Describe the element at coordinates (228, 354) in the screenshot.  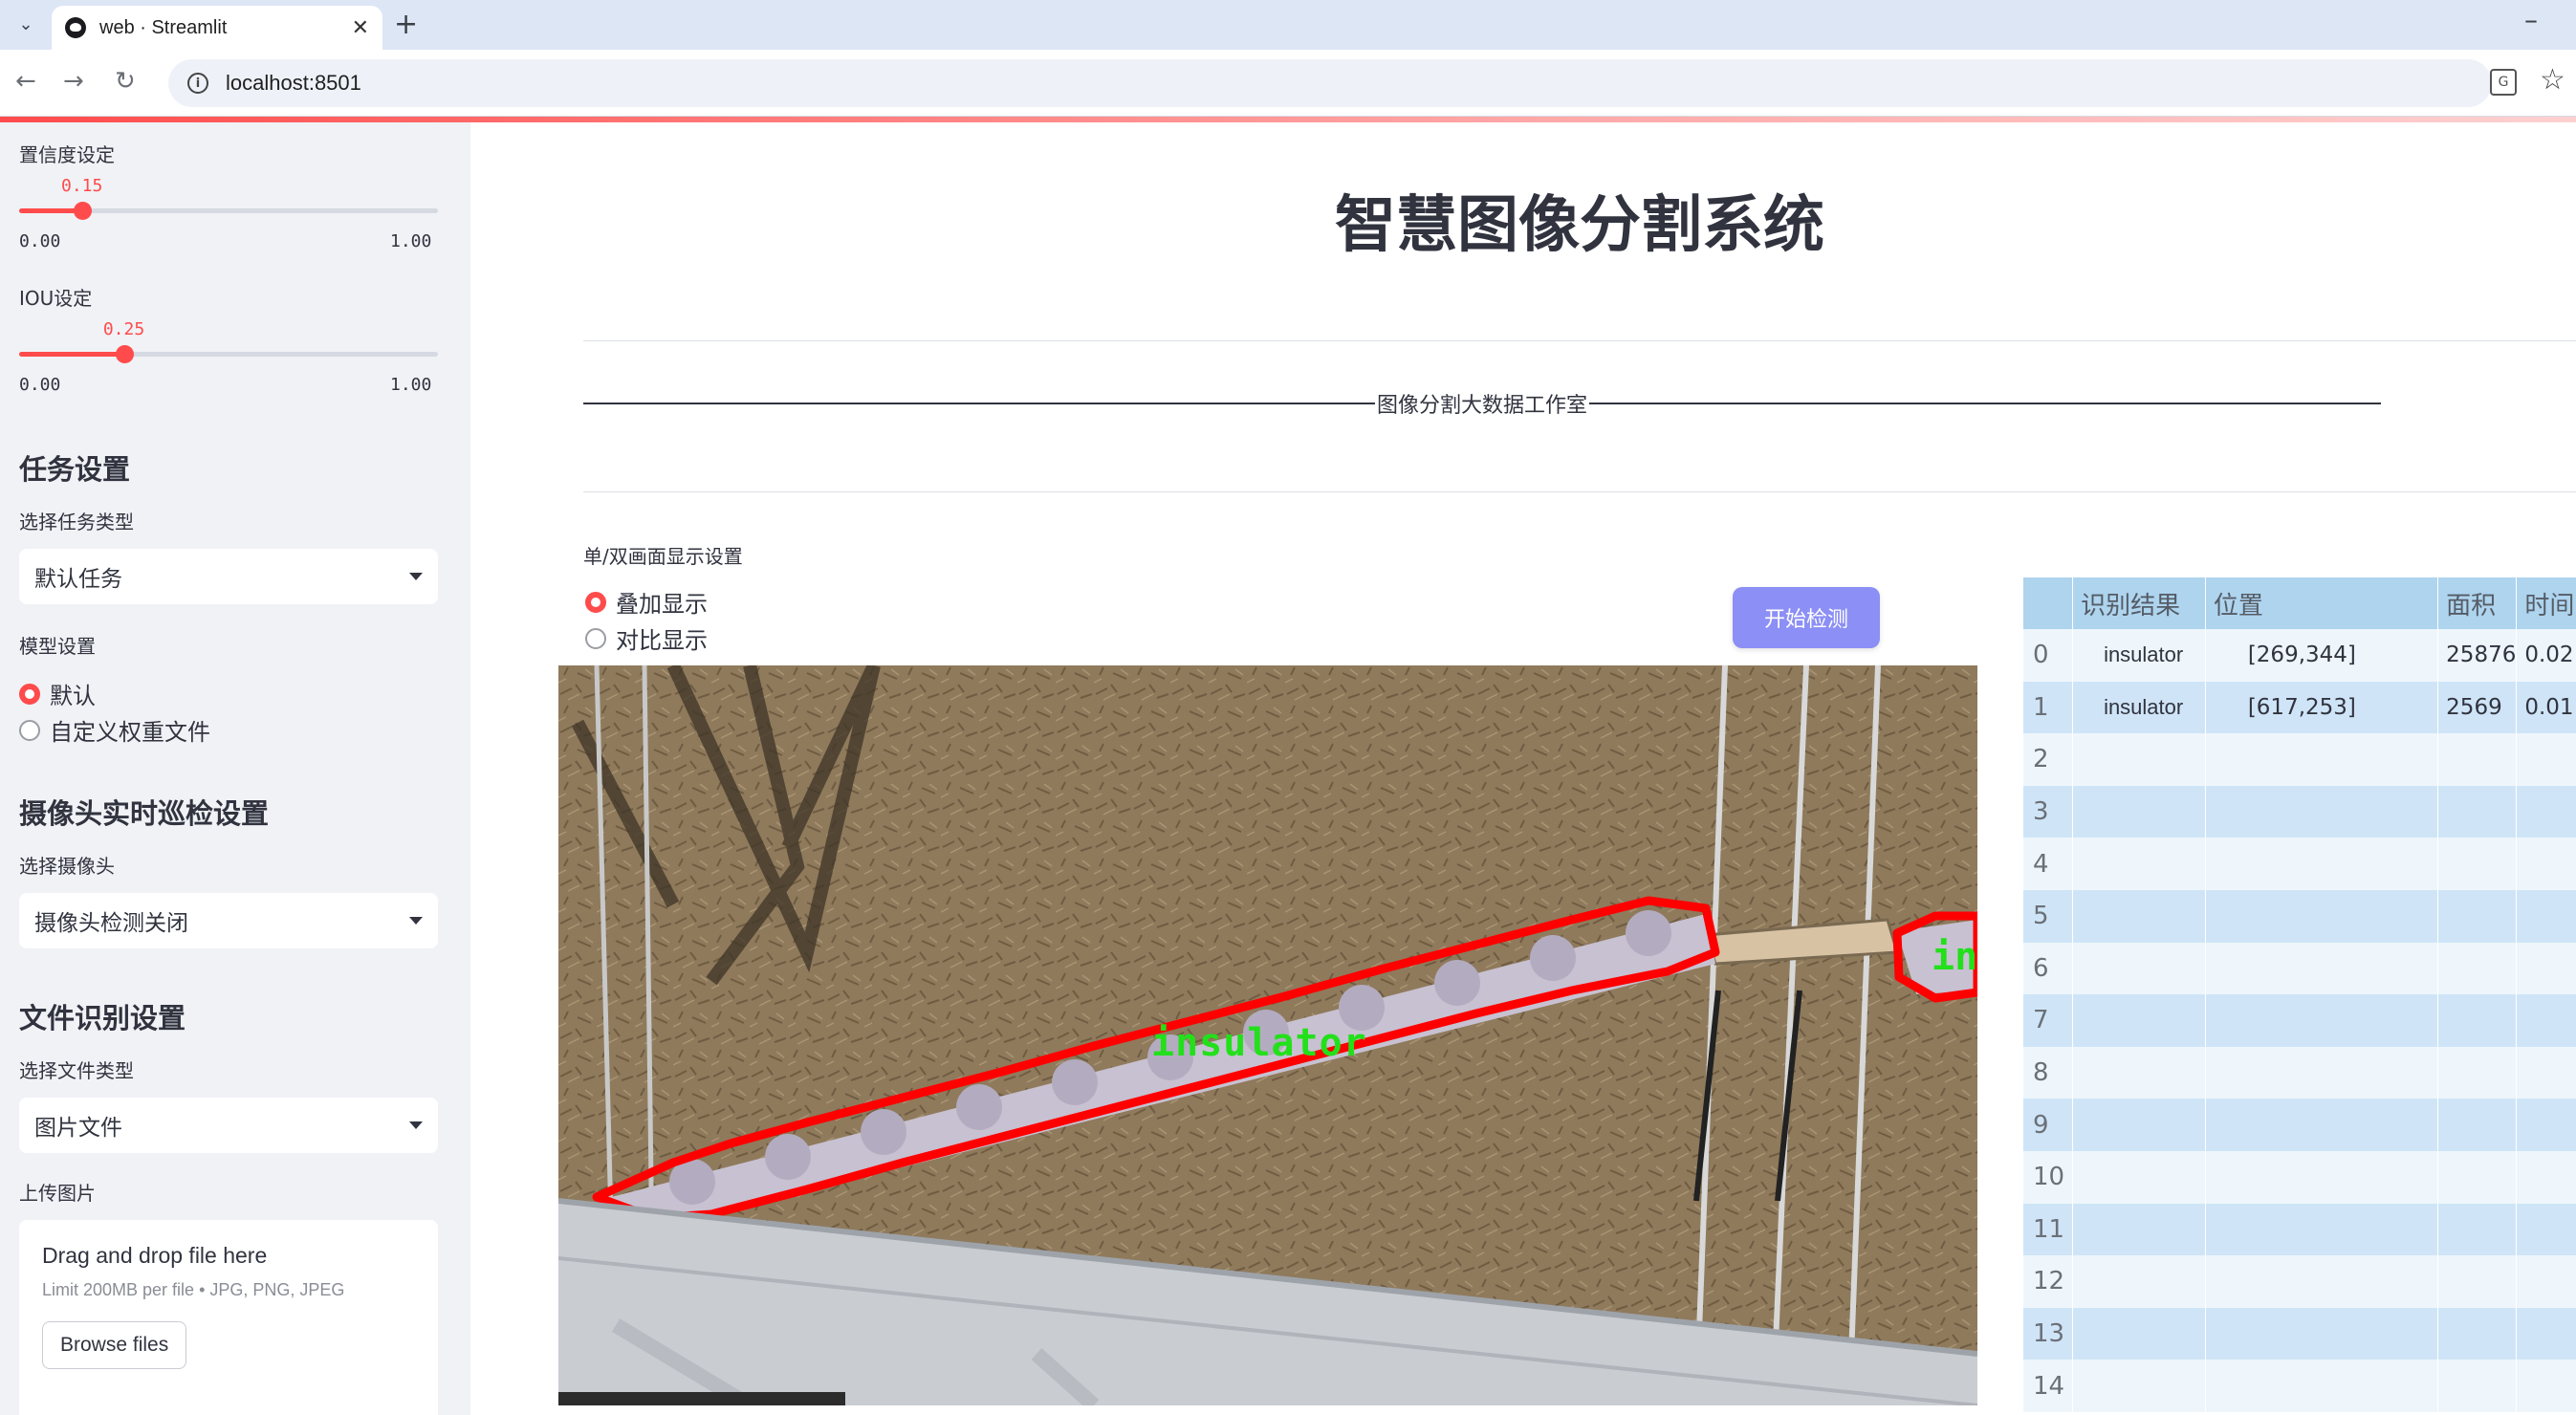
I see `iou-slider` at that location.